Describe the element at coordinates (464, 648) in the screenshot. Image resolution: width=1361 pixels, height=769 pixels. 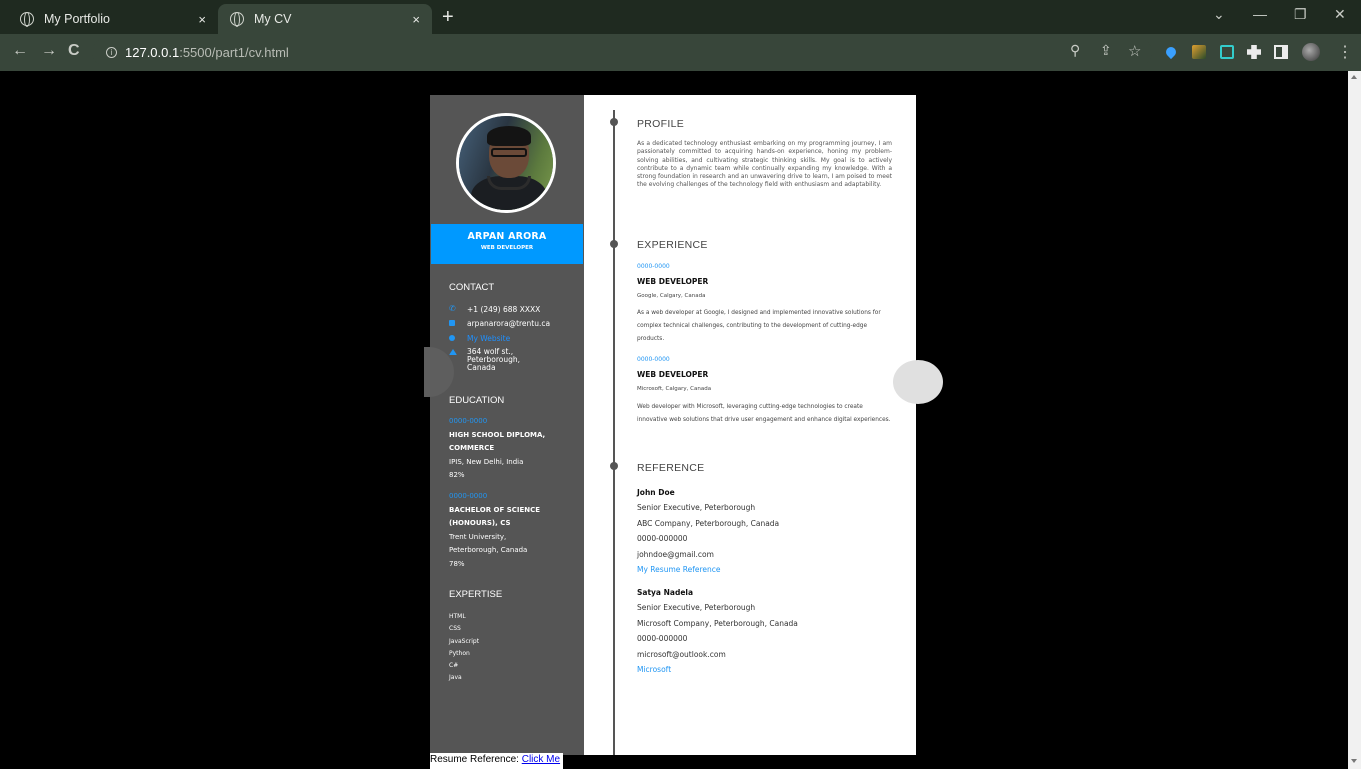
I see `expertise-list: HTML CSS JavaScript Python C# Java` at that location.